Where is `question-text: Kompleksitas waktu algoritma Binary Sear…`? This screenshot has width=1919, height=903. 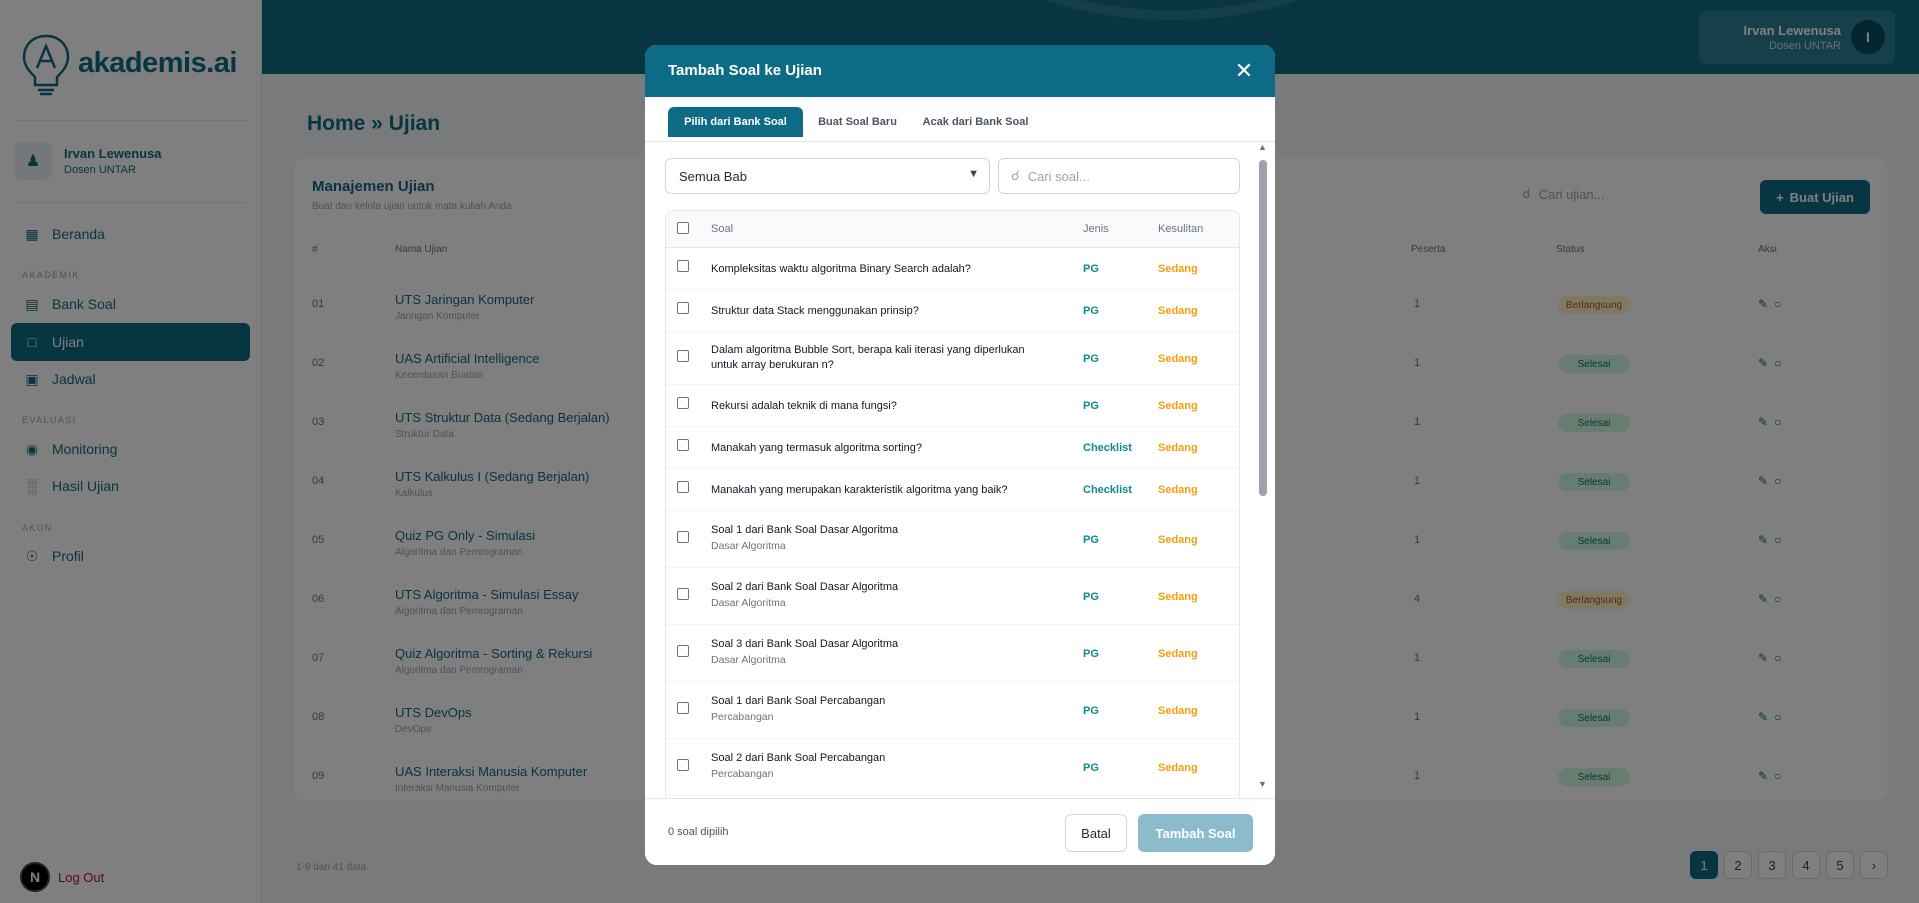
question-text: Kompleksitas waktu algoritma Binary Sear… is located at coordinates (841, 269).